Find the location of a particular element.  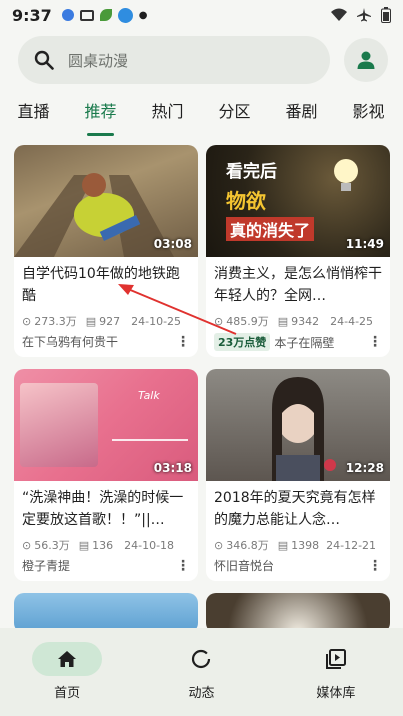

view-count: 346.8万 is located at coordinates (247, 545).